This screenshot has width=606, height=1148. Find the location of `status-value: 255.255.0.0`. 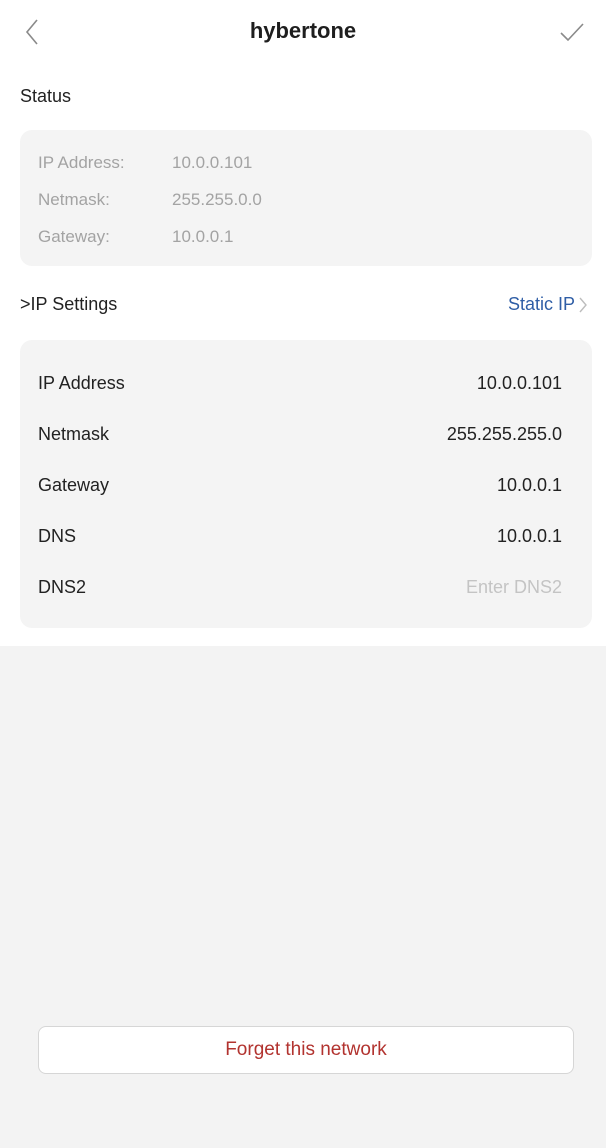

status-value: 255.255.0.0 is located at coordinates (217, 199).